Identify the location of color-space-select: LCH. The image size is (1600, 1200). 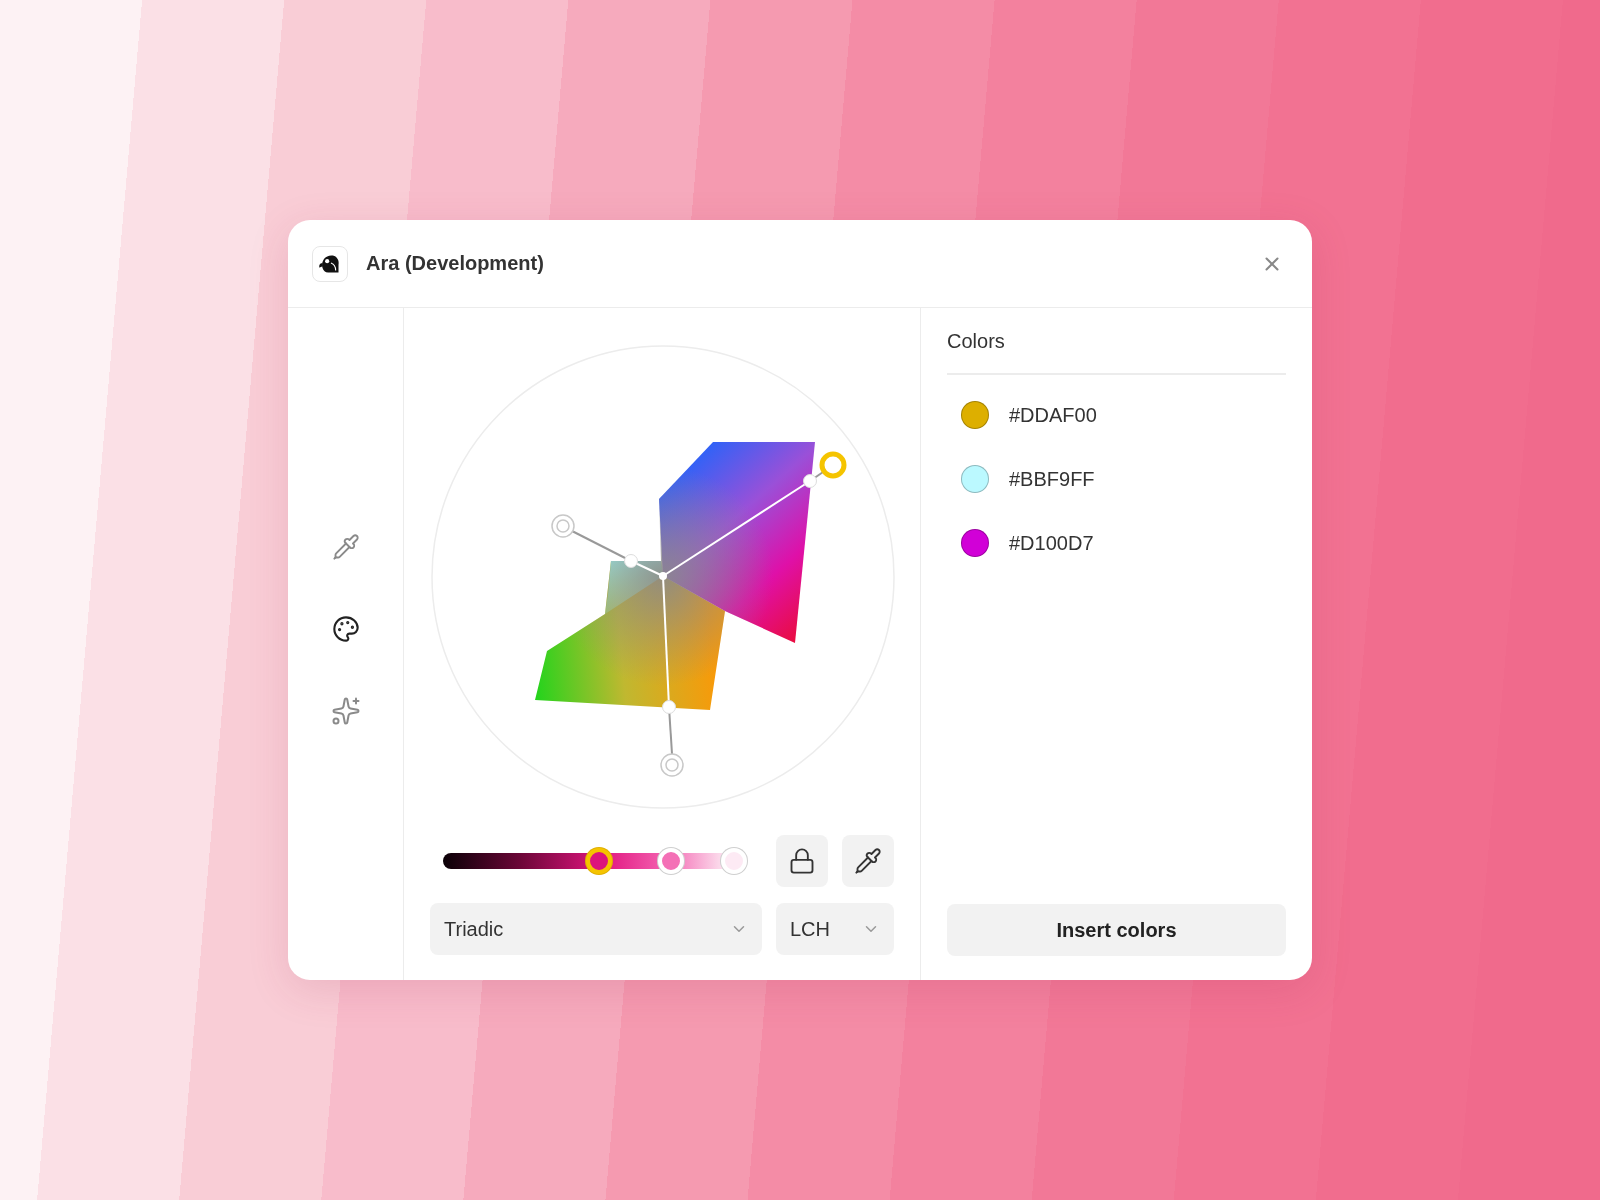
(835, 929).